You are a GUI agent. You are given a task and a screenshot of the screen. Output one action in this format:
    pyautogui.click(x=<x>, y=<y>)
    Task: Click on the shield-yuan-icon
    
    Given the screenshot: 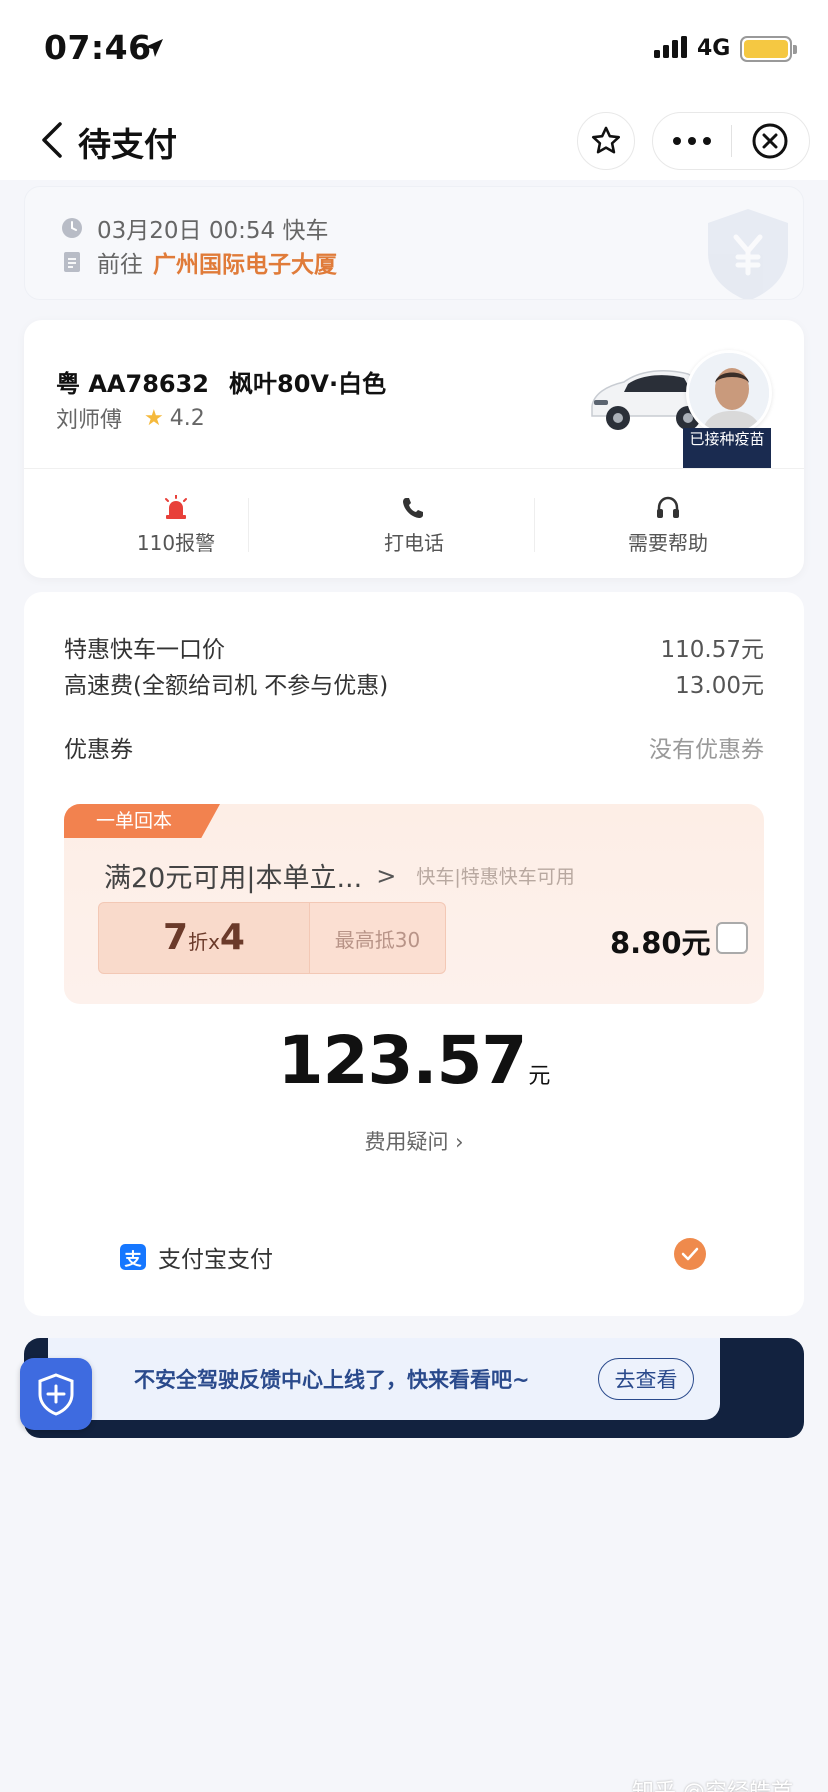 What is the action you would take?
    pyautogui.click(x=748, y=254)
    